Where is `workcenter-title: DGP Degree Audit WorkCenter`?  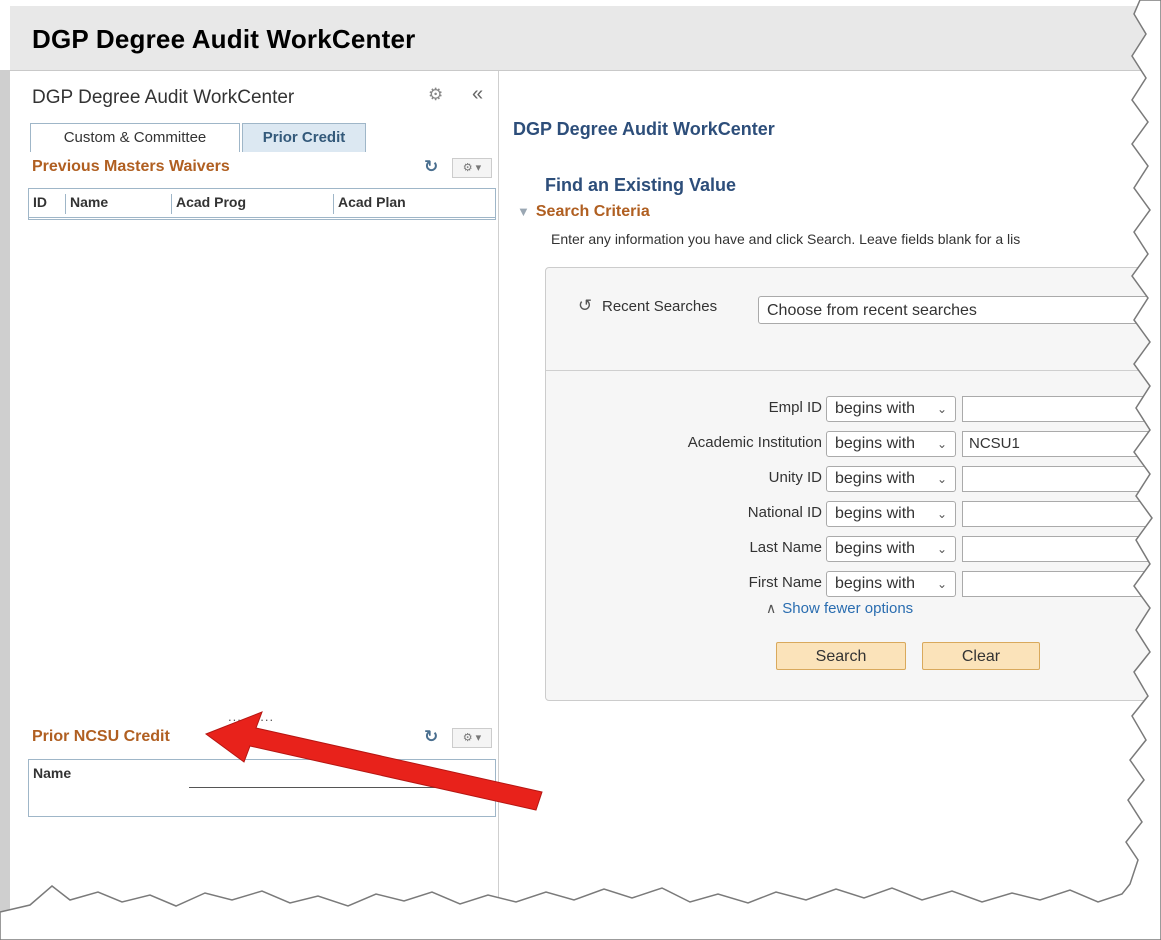
workcenter-title: DGP Degree Audit WorkCenter is located at coordinates (163, 97).